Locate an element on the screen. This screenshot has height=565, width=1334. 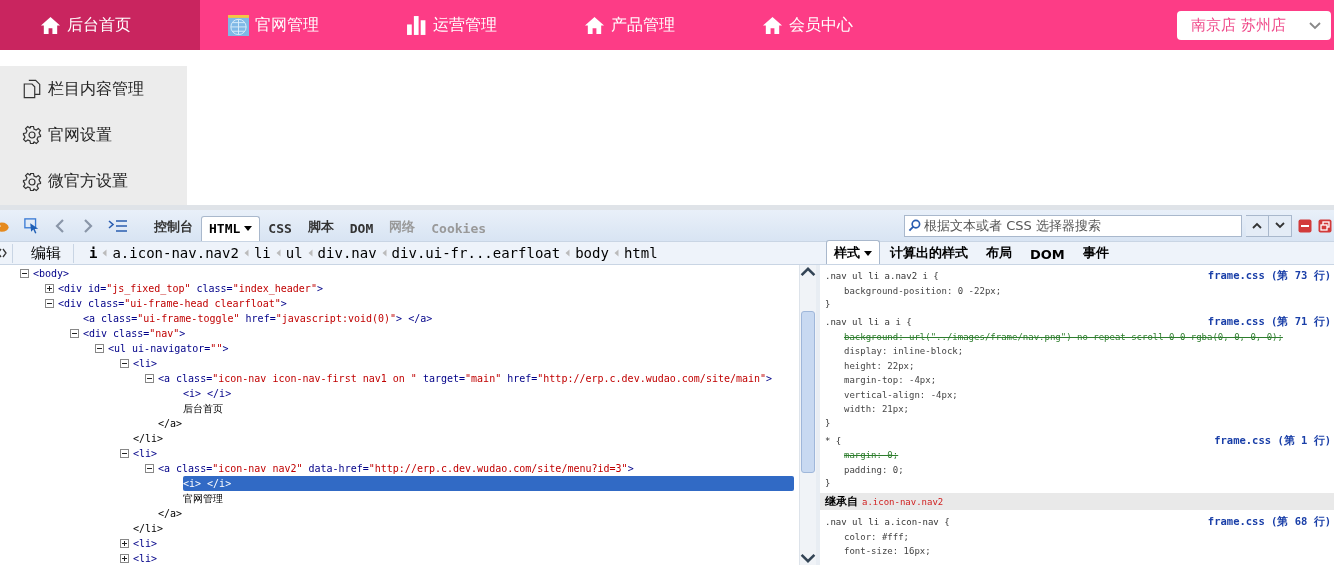
vertical-scrollbar is located at coordinates (807, 415).